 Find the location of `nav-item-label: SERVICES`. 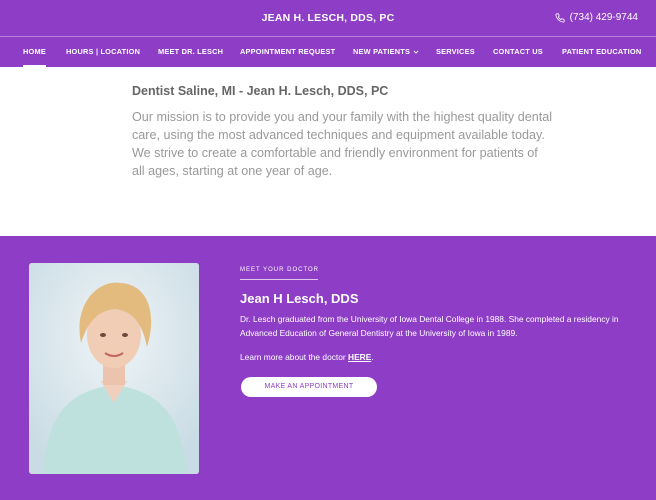

nav-item-label: SERVICES is located at coordinates (455, 51).